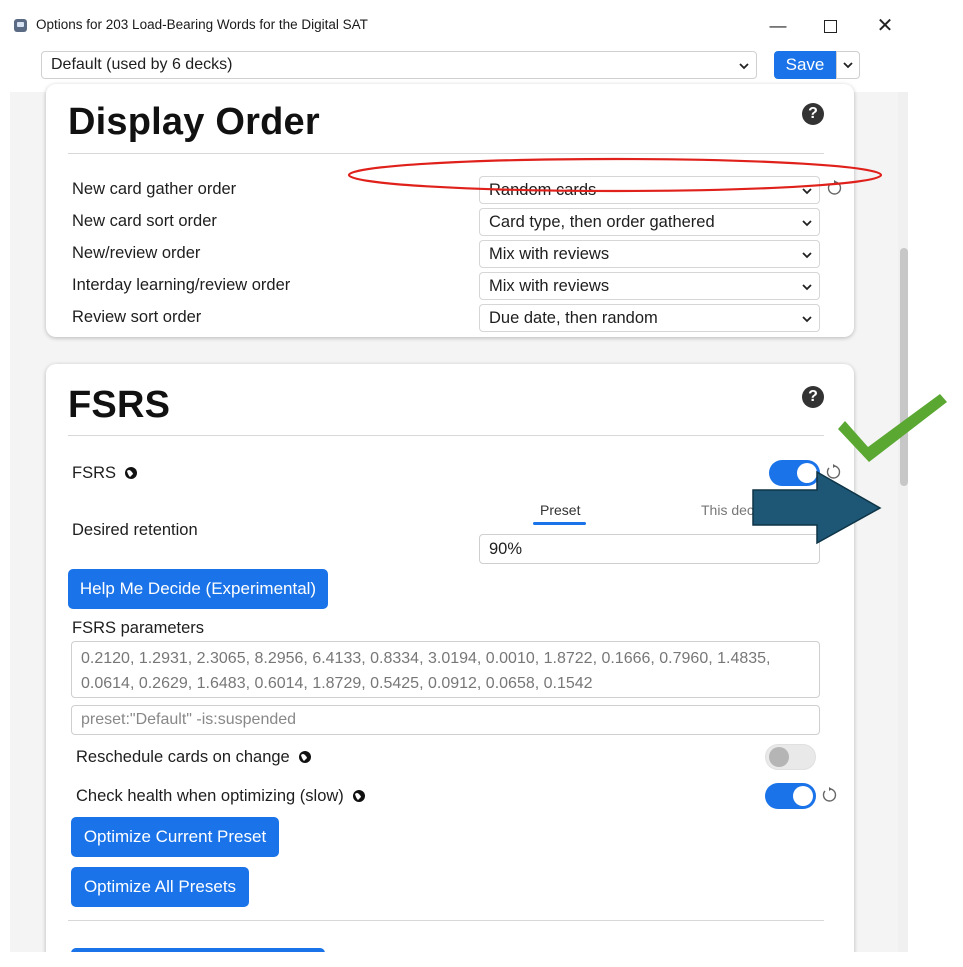 Image resolution: width=963 pixels, height=967 pixels. I want to click on fsrs-toggle-label: FSRS, so click(105, 473).